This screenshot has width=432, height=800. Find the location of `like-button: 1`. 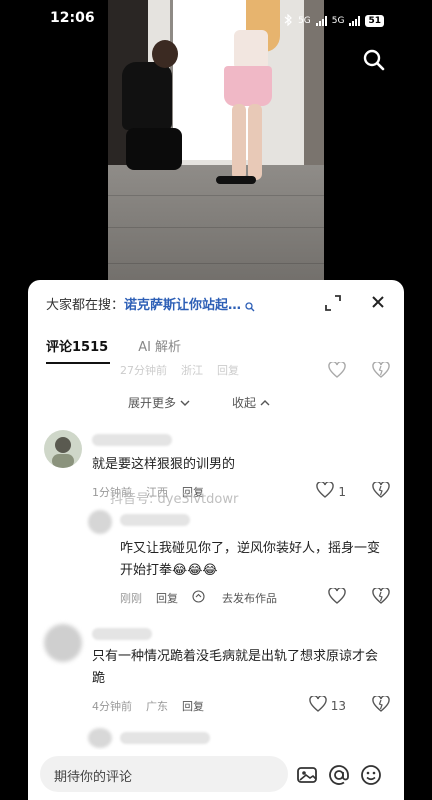

like-button: 1 is located at coordinates (331, 491).